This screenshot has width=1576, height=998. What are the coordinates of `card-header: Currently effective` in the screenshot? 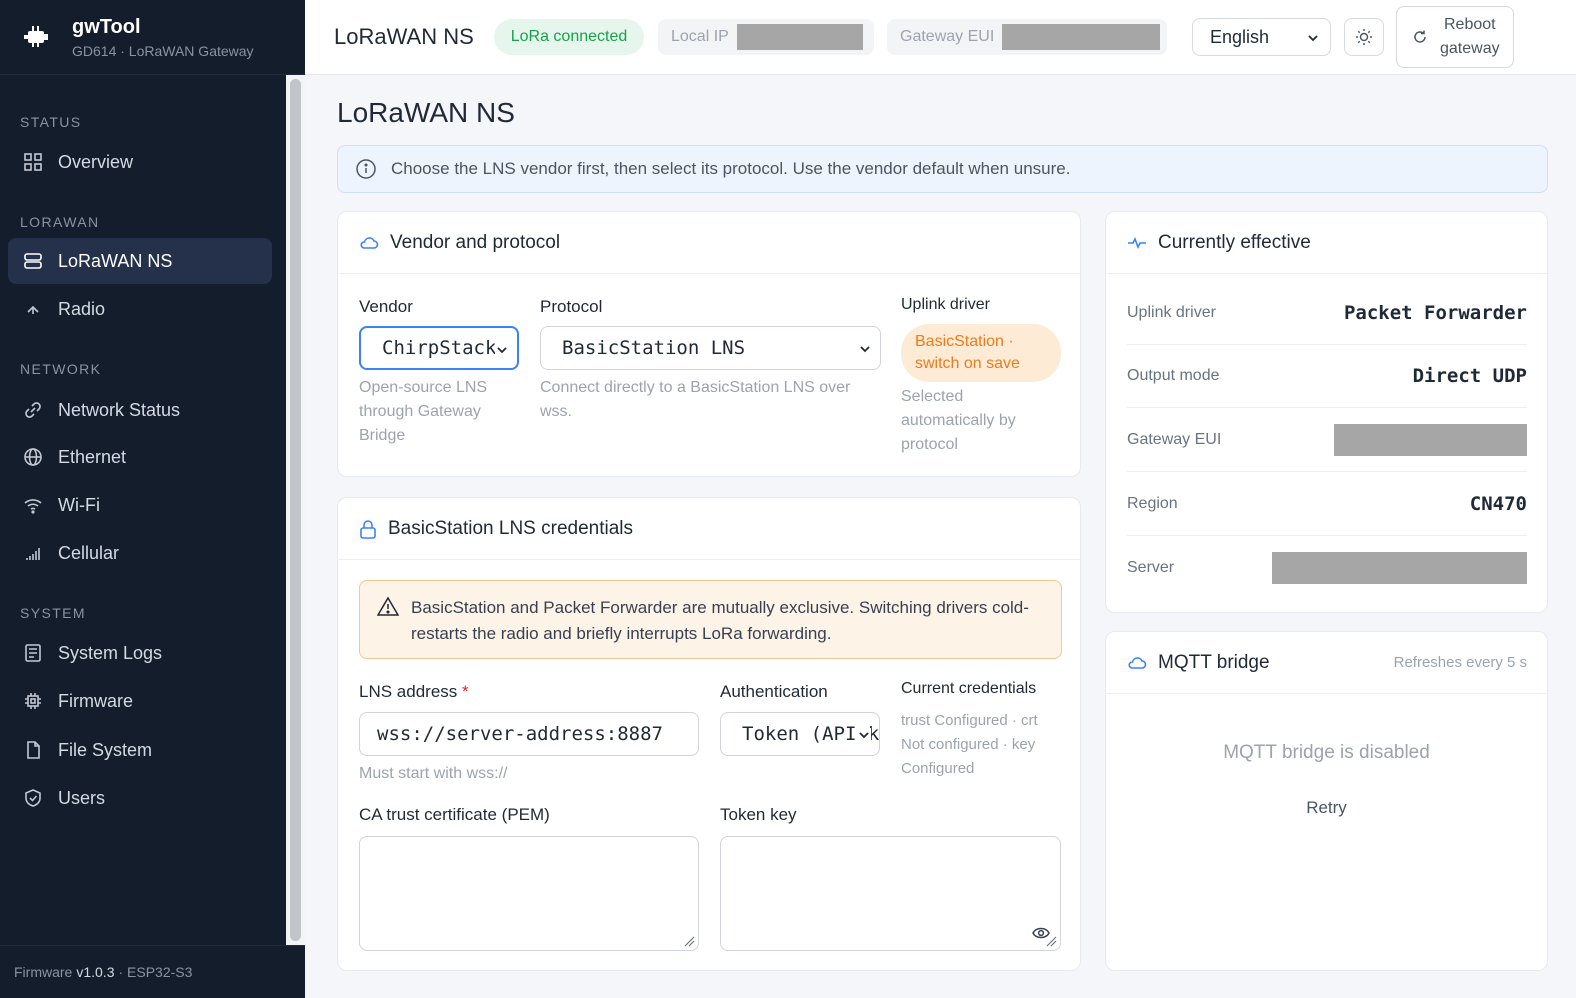 It's located at (1326, 243).